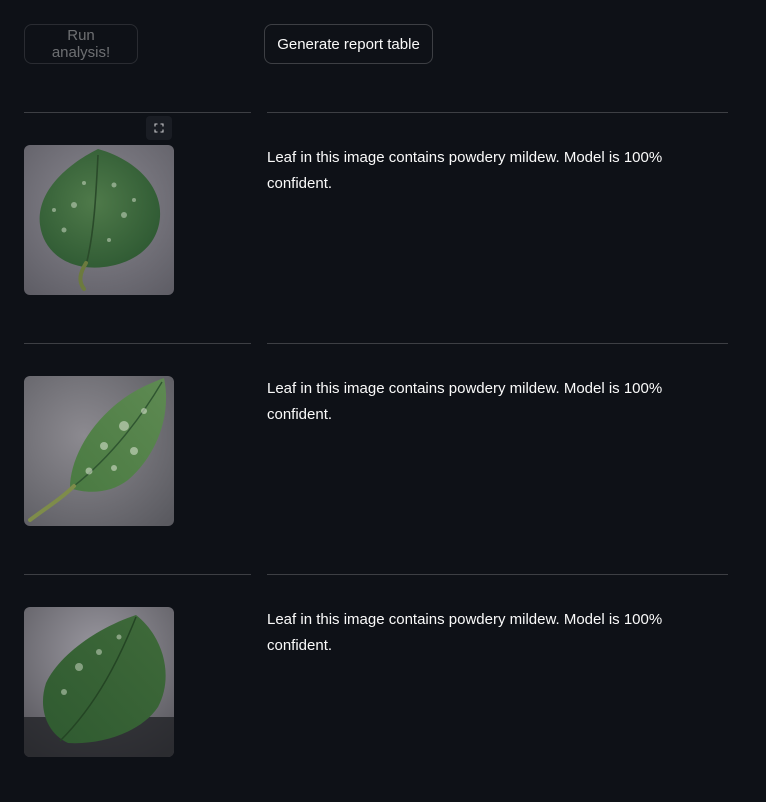  Describe the element at coordinates (348, 44) in the screenshot. I see `generate-report-button: Generate report table` at that location.